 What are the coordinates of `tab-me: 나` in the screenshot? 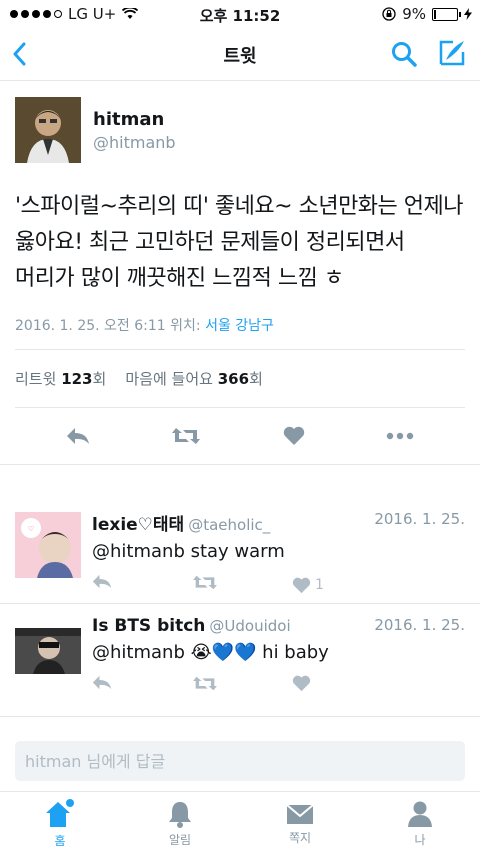 It's located at (420, 823).